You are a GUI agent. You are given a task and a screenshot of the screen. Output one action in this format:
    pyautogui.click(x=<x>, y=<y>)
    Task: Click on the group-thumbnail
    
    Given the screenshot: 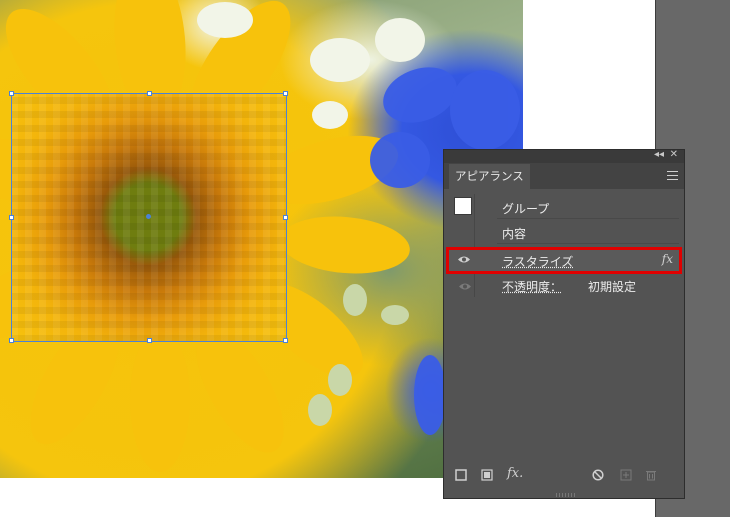 What is the action you would take?
    pyautogui.click(x=463, y=206)
    